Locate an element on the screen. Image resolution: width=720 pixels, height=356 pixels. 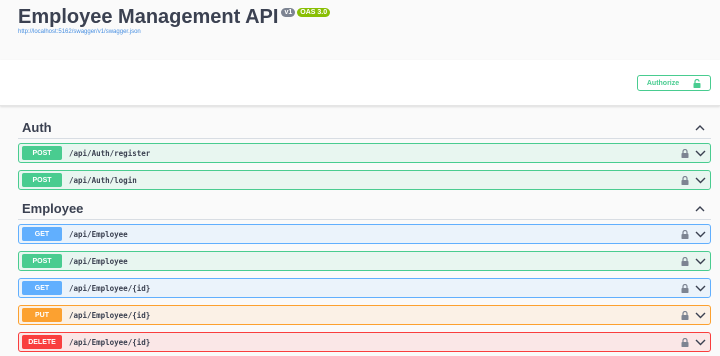
oas-badge: OAS 3.0 is located at coordinates (314, 12).